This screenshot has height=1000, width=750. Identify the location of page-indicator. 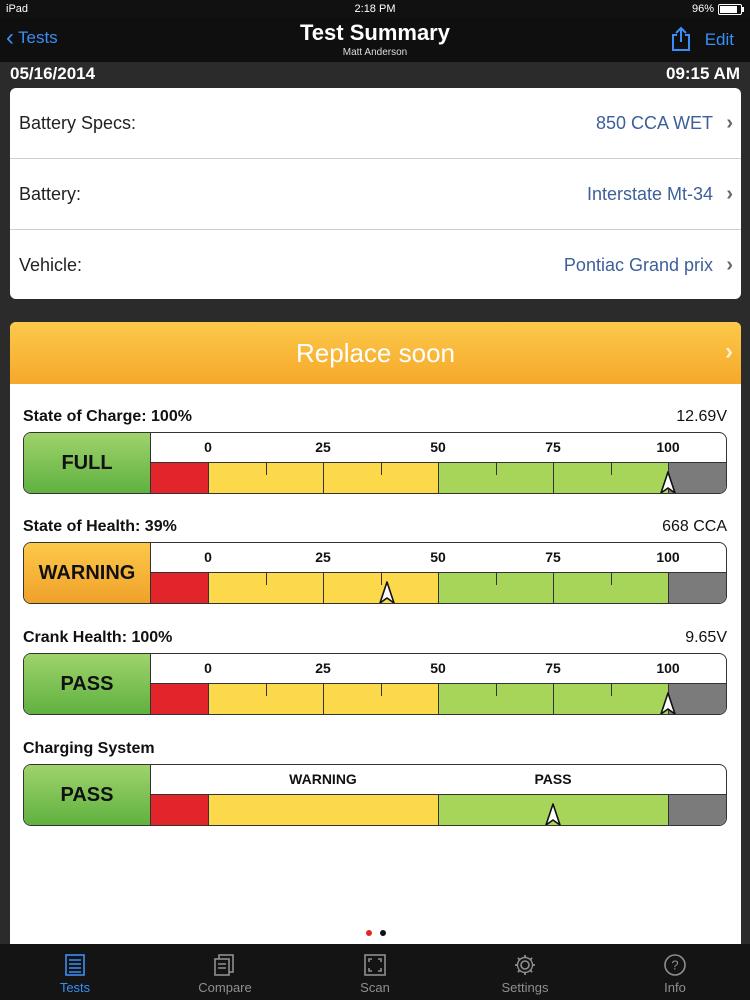
(375, 932).